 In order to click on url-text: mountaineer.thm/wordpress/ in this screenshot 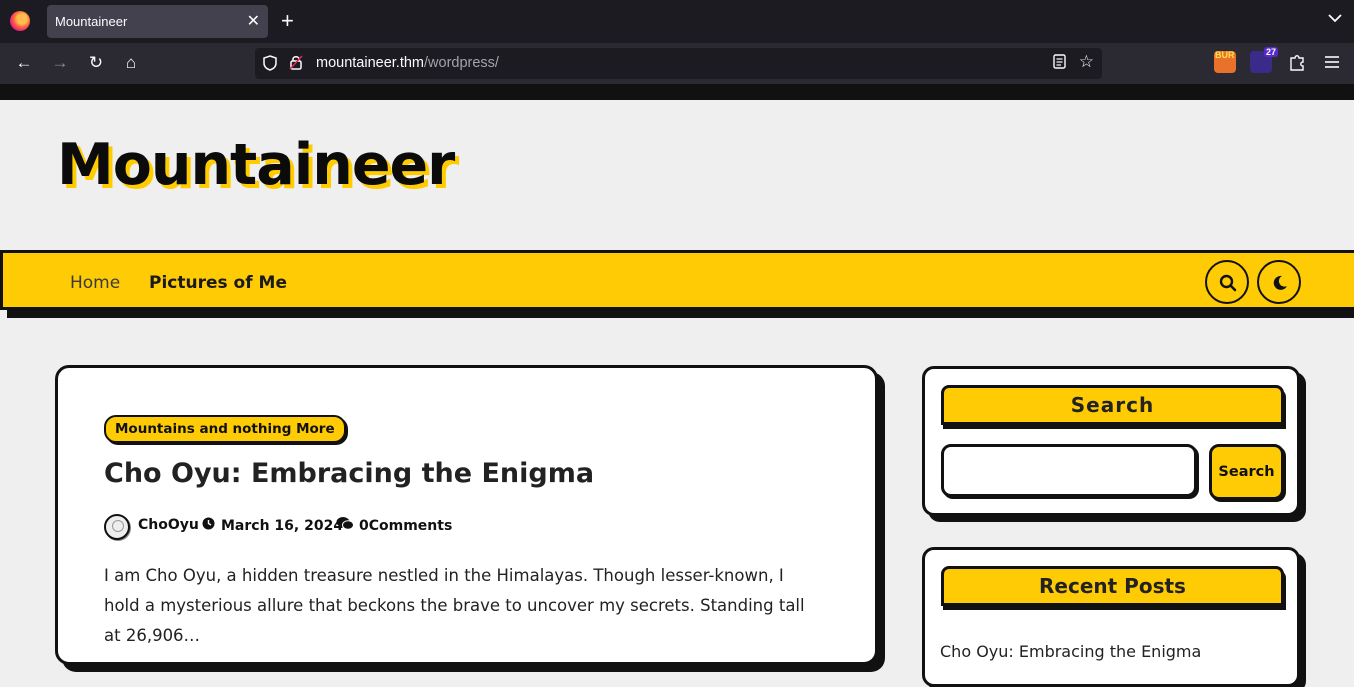, I will do `click(407, 63)`.